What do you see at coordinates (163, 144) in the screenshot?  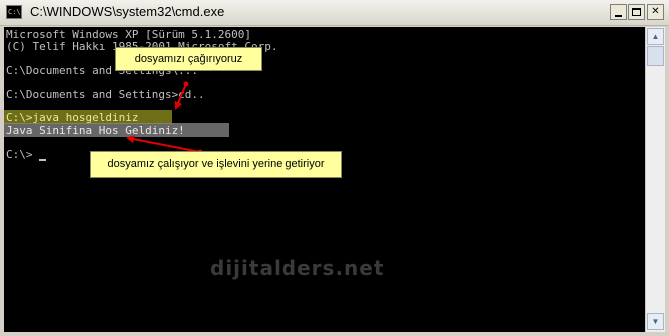 I see `arrow-to-output` at bounding box center [163, 144].